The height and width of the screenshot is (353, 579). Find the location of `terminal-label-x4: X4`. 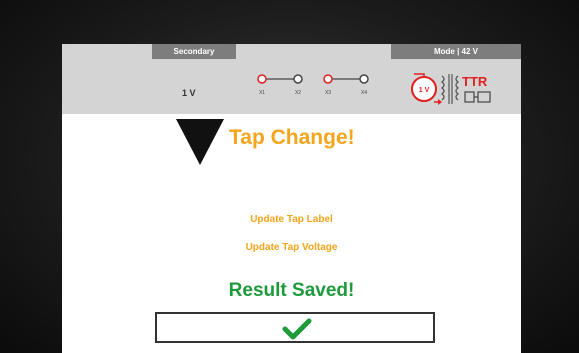

terminal-label-x4: X4 is located at coordinates (364, 93).